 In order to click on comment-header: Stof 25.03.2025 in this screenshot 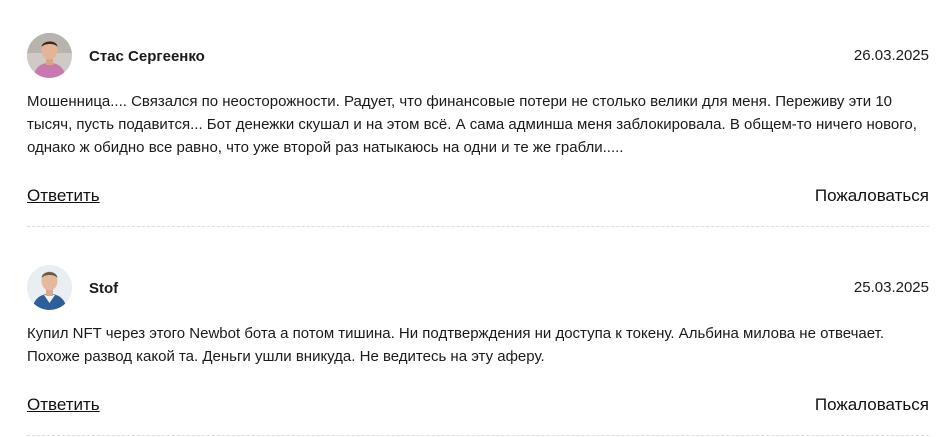, I will do `click(478, 288)`.